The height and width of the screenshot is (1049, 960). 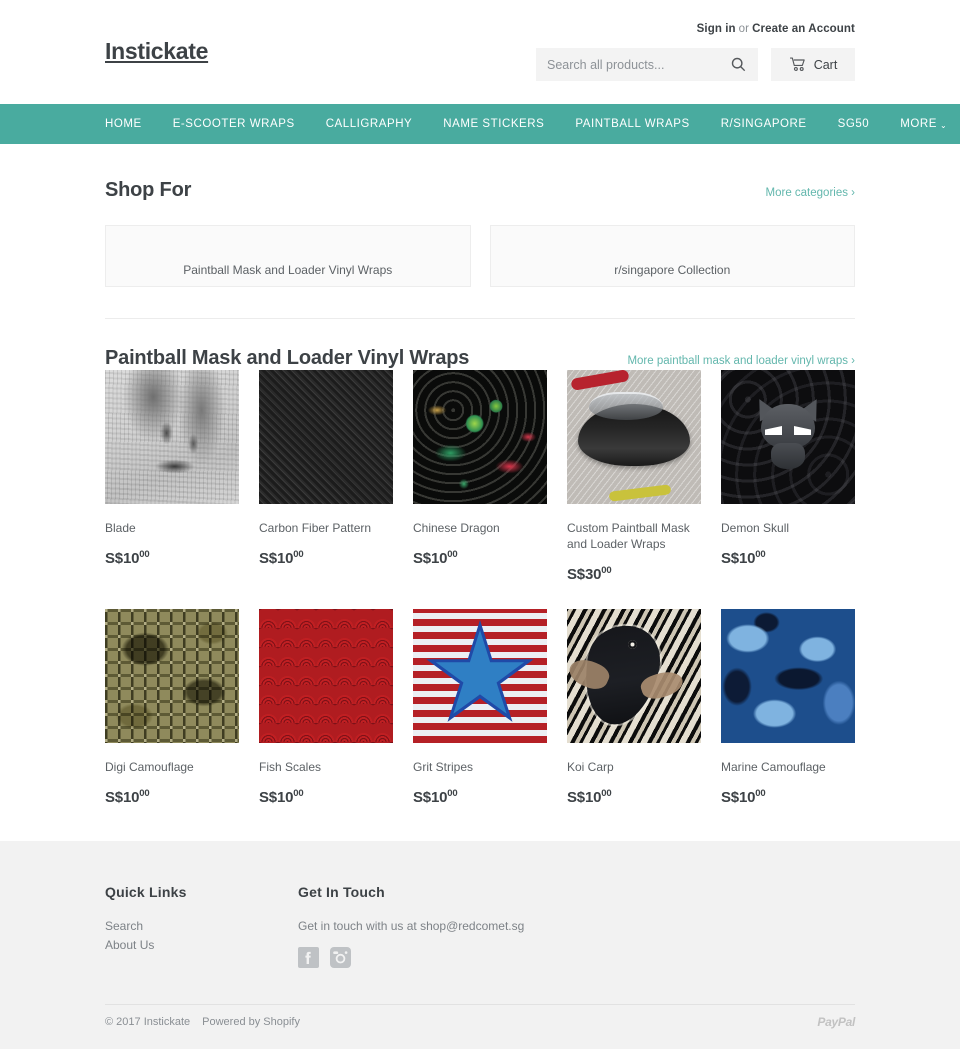 I want to click on collection-title: Paintball Mask and Loader Vinyl Wraps, so click(x=287, y=358).